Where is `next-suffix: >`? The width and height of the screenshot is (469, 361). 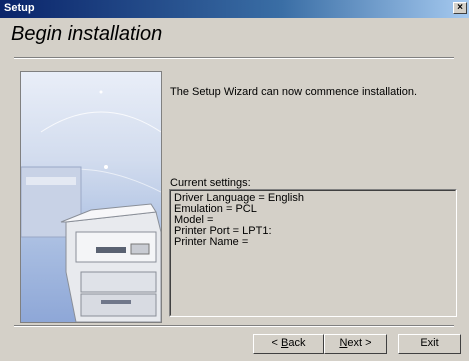 next-suffix: > is located at coordinates (367, 343).